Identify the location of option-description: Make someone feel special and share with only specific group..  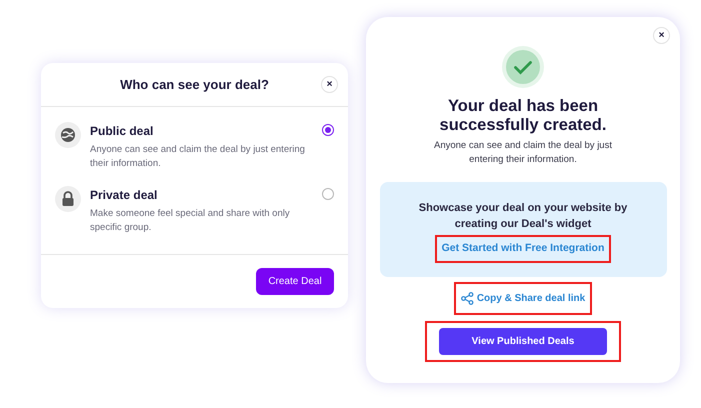
(190, 221).